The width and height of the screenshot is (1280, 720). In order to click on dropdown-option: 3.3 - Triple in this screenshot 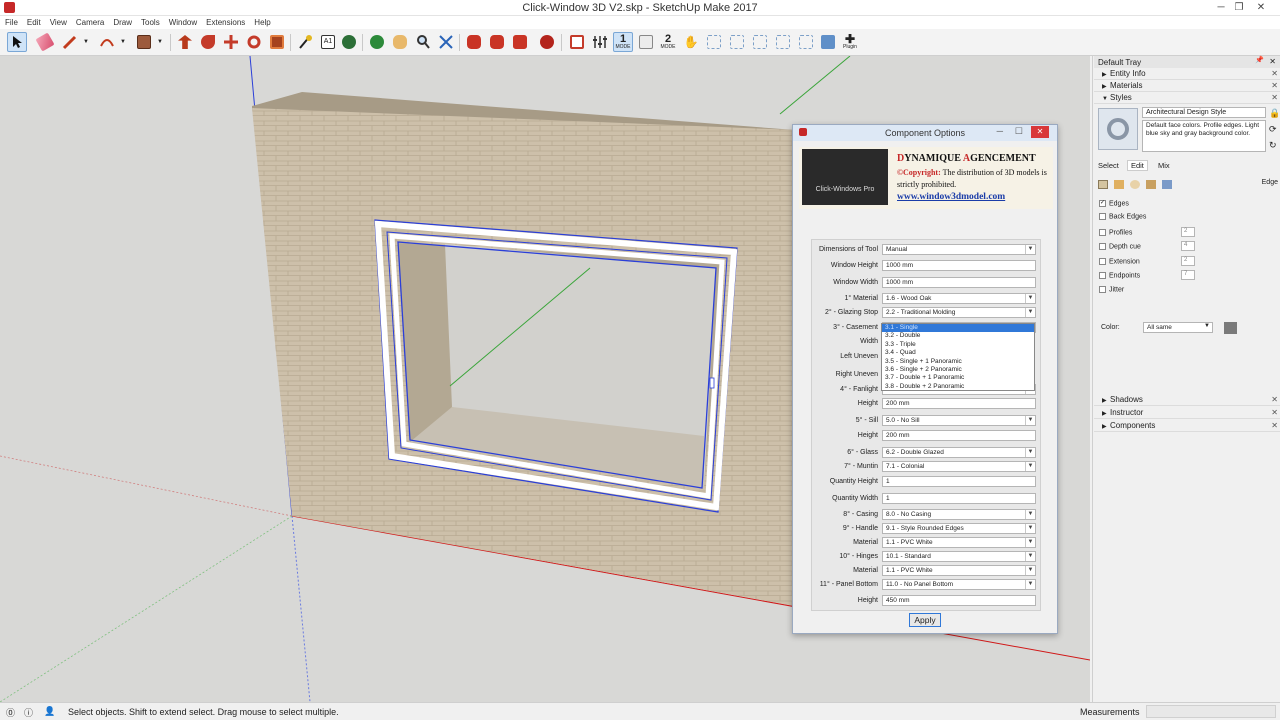, I will do `click(958, 345)`.